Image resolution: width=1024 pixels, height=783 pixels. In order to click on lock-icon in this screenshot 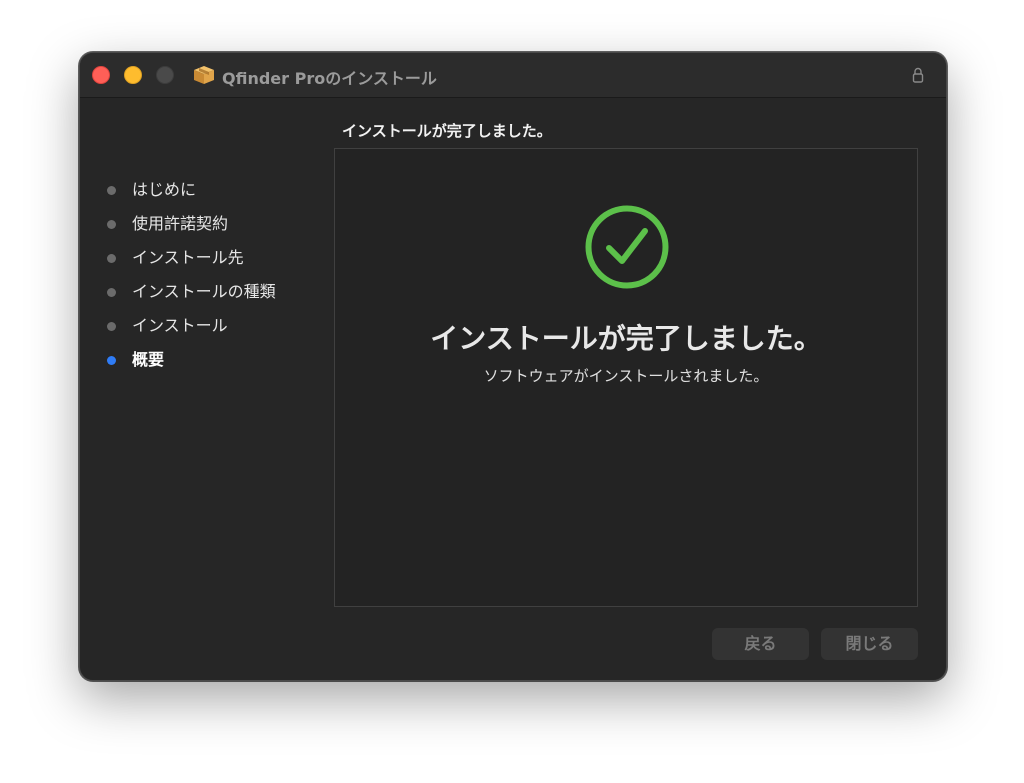, I will do `click(918, 75)`.